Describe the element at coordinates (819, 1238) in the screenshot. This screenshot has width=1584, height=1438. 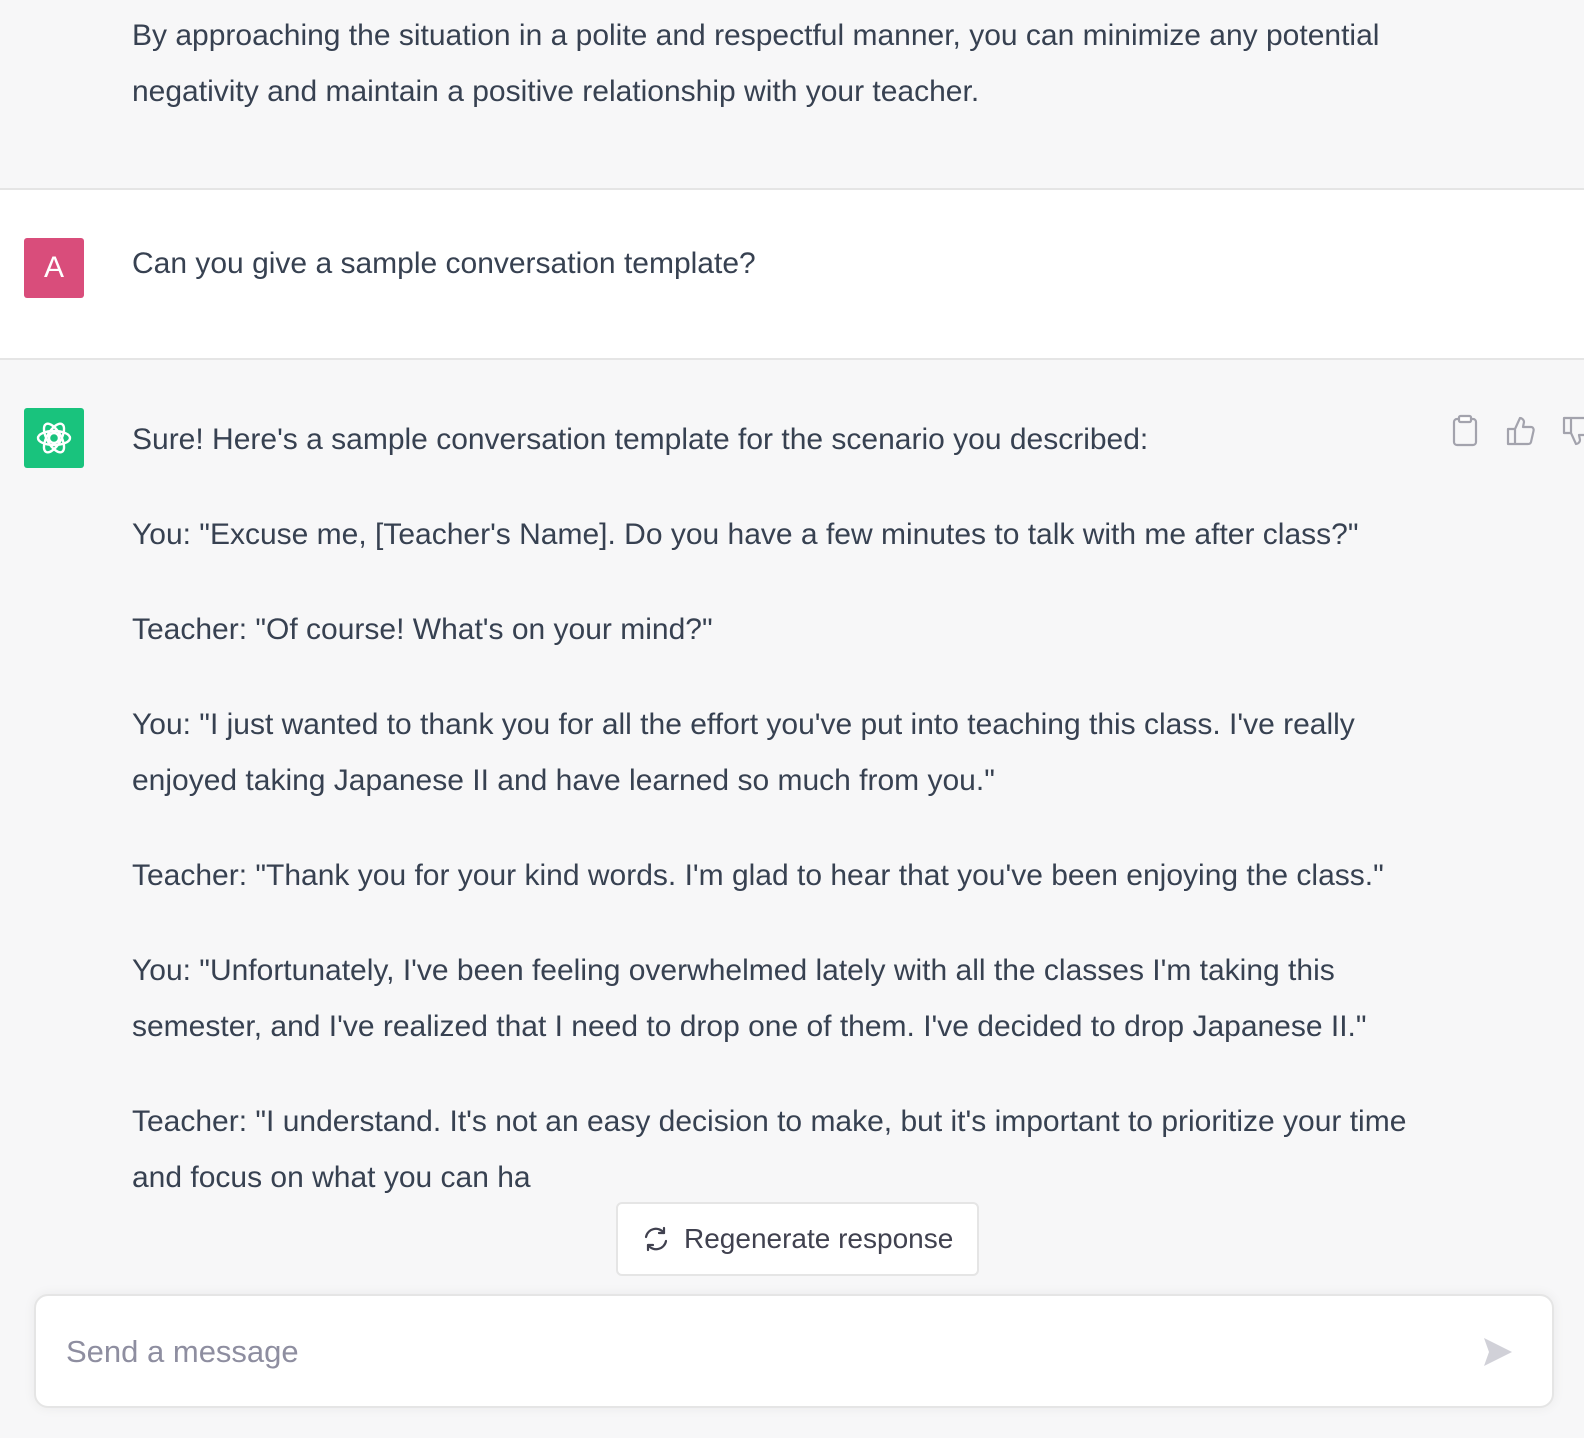
I see `regenerate-label: Regenerate response` at that location.